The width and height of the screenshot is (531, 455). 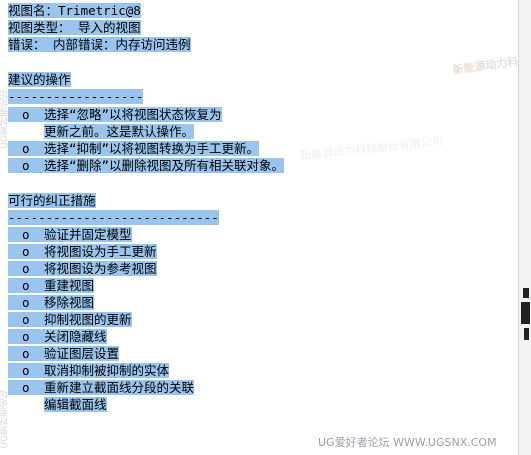 I want to click on suggested-item-suppress: o 选择“抑制”以将视图转换为手工更新。, so click(x=134, y=149).